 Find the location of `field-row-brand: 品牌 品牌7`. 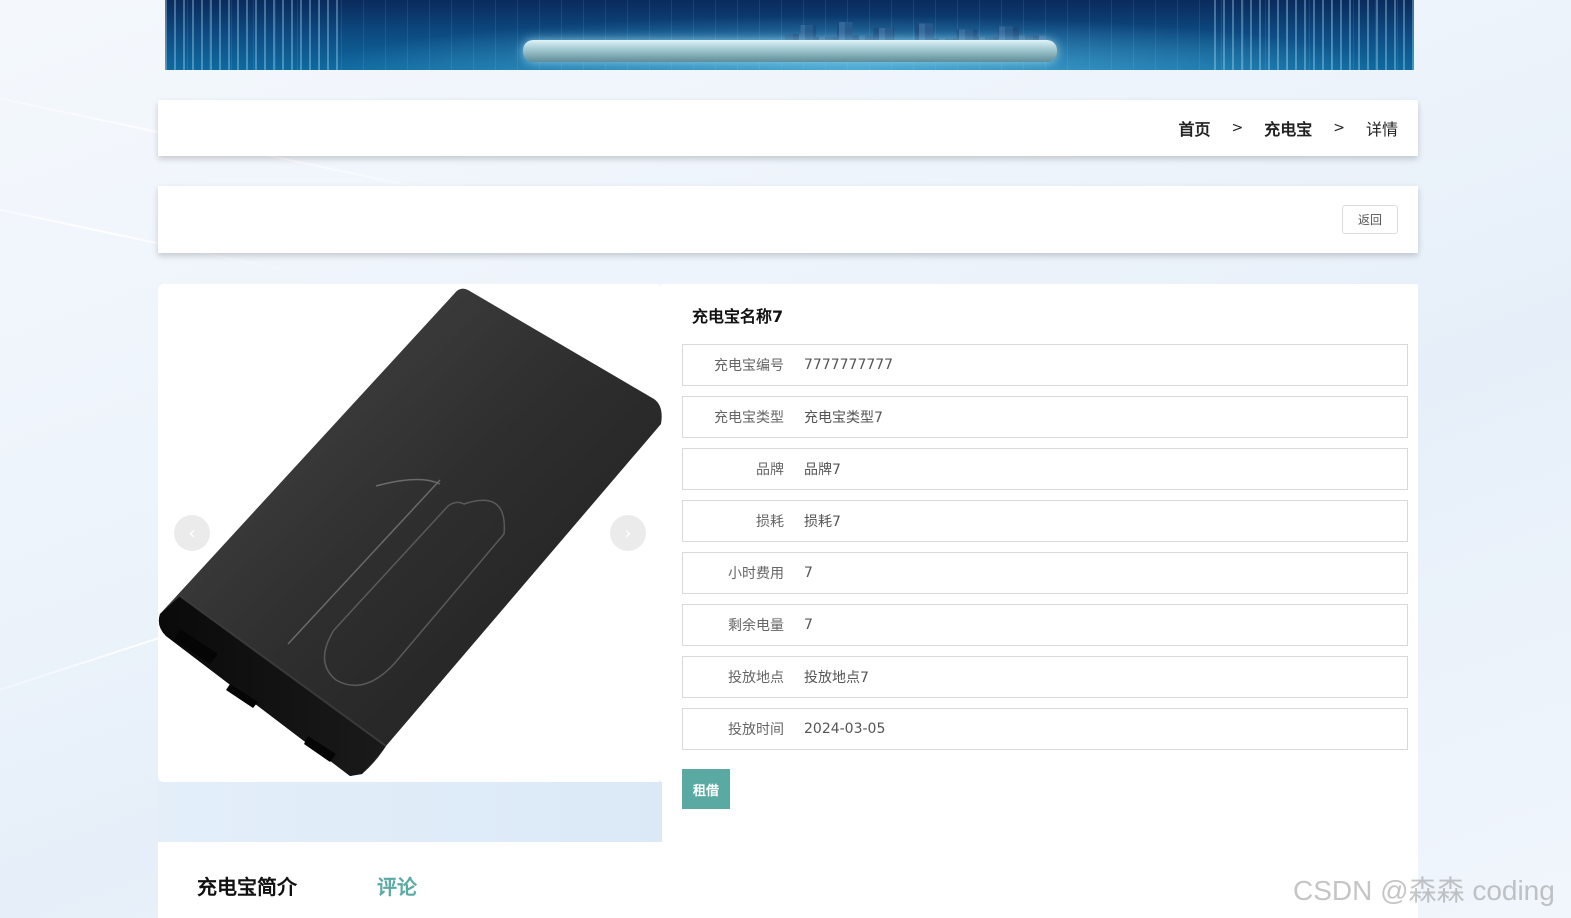

field-row-brand: 品牌 品牌7 is located at coordinates (1045, 469).